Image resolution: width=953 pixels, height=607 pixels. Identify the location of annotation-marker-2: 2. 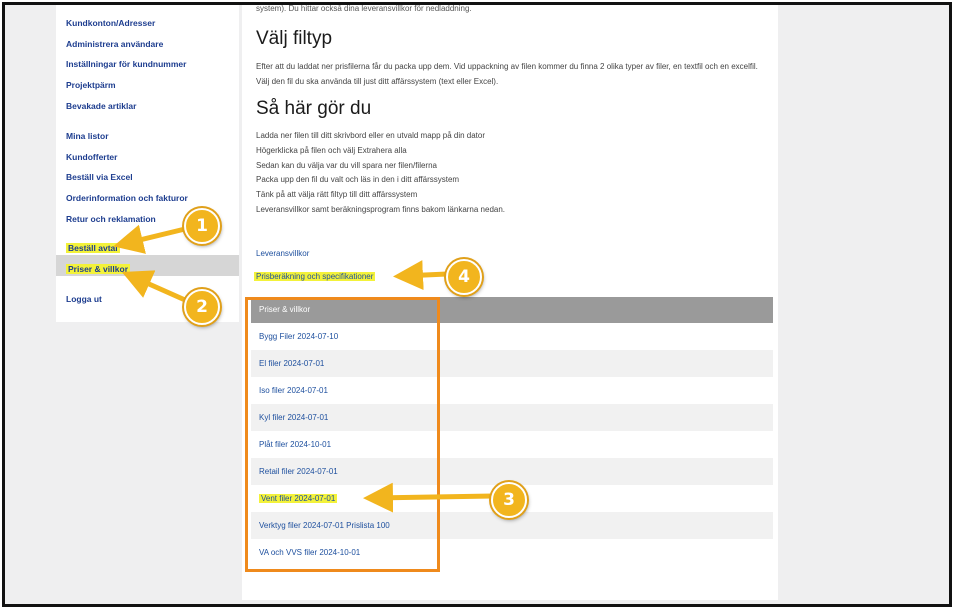
(202, 307).